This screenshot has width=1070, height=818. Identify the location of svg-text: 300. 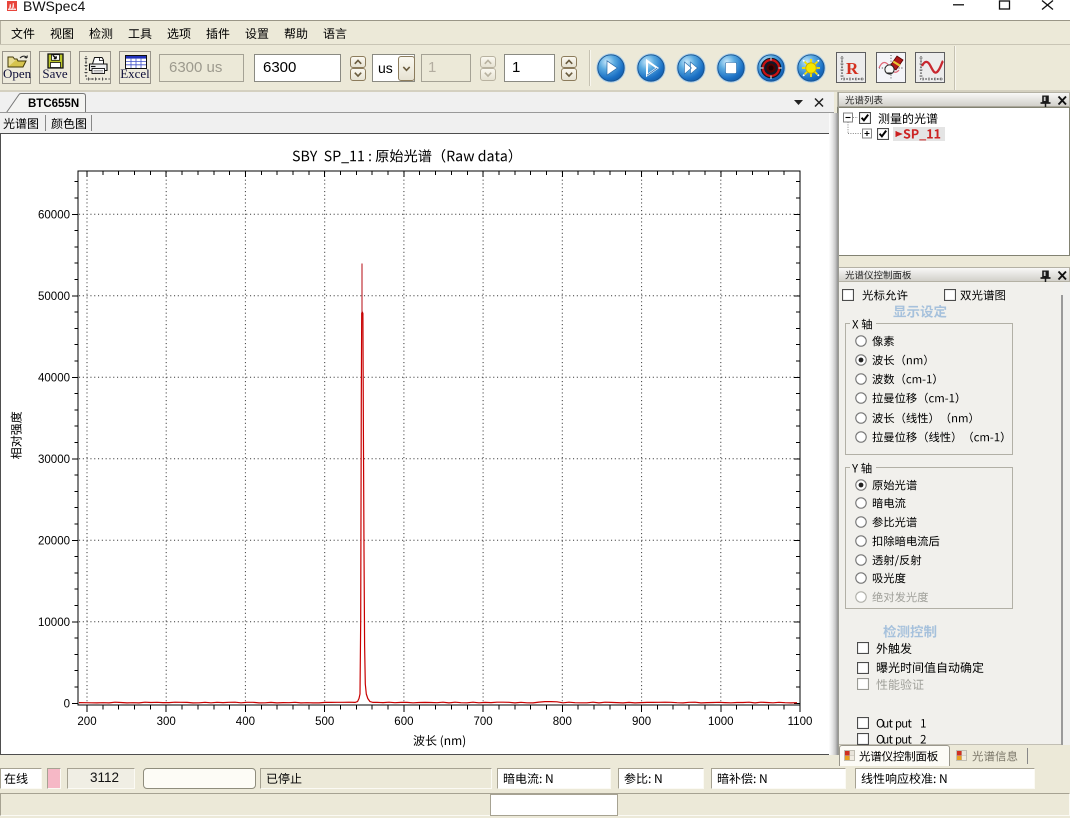
(166, 722).